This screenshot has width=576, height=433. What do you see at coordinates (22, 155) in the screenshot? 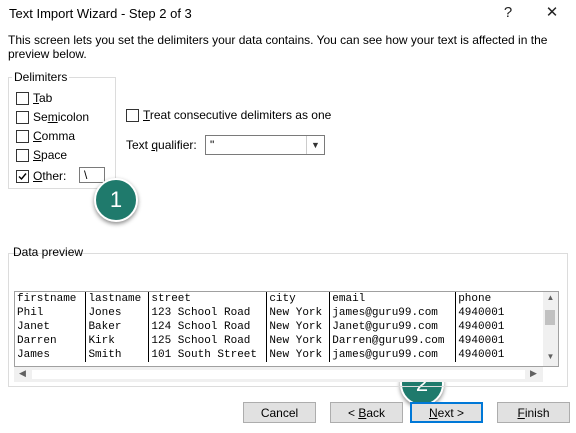
I see `space-checkbox` at bounding box center [22, 155].